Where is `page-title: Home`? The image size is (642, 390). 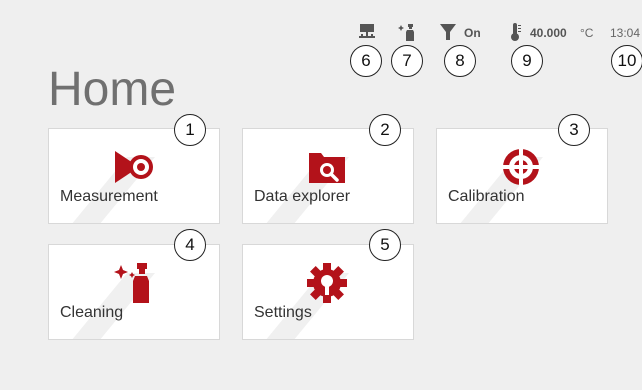
page-title: Home is located at coordinates (112, 89).